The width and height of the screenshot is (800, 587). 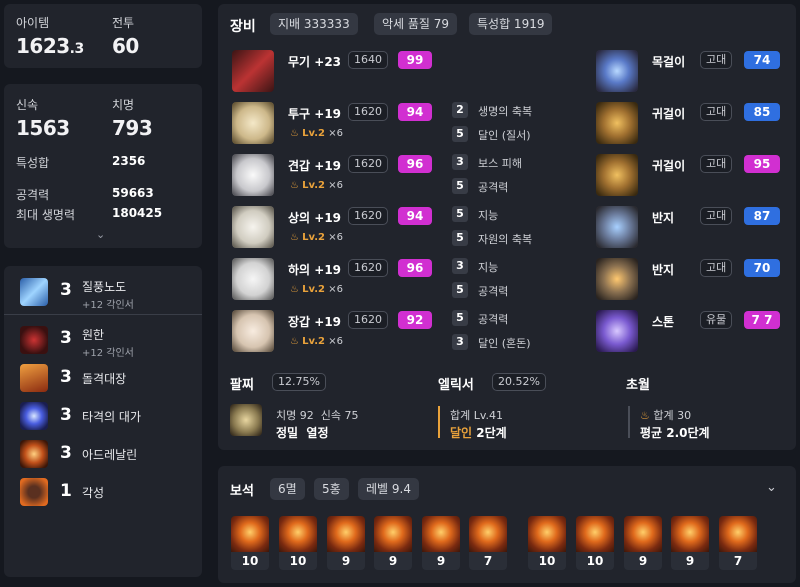 I want to click on engraving-row: 3 질풍노도 +12 각인서, so click(x=103, y=294).